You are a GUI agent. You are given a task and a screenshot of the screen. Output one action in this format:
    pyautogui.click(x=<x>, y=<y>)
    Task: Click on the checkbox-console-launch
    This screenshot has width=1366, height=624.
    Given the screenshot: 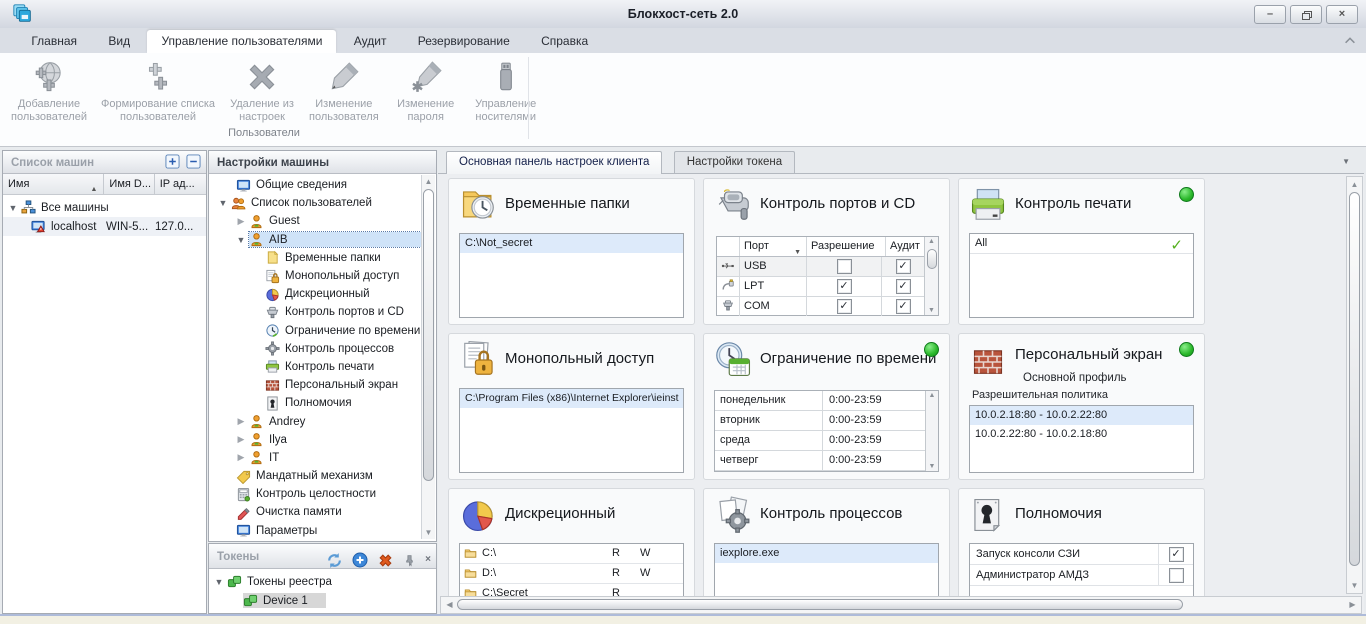 What is the action you would take?
    pyautogui.click(x=1176, y=554)
    